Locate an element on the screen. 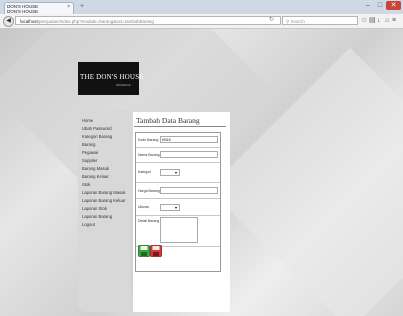 The height and width of the screenshot is (316, 403). kode-barang-label: Kode Barang is located at coordinates (148, 140).